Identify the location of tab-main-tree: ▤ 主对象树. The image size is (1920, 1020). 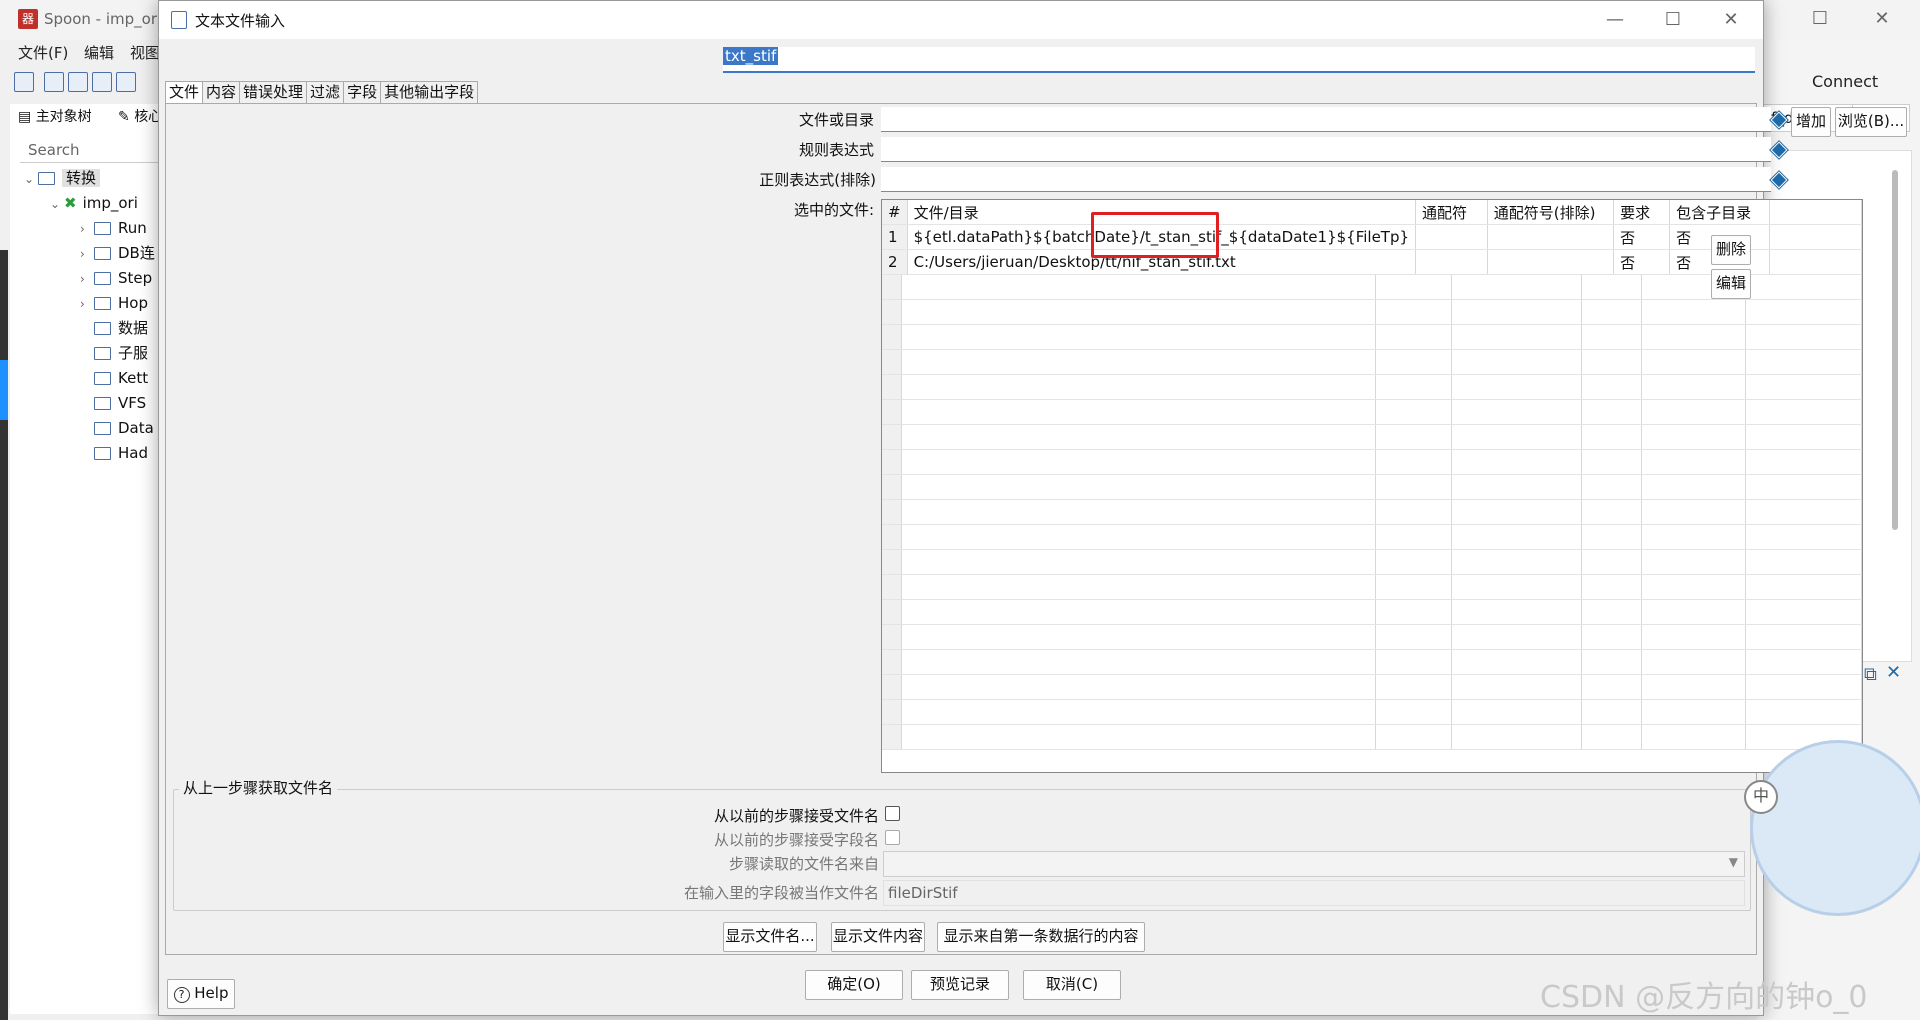
(55, 117).